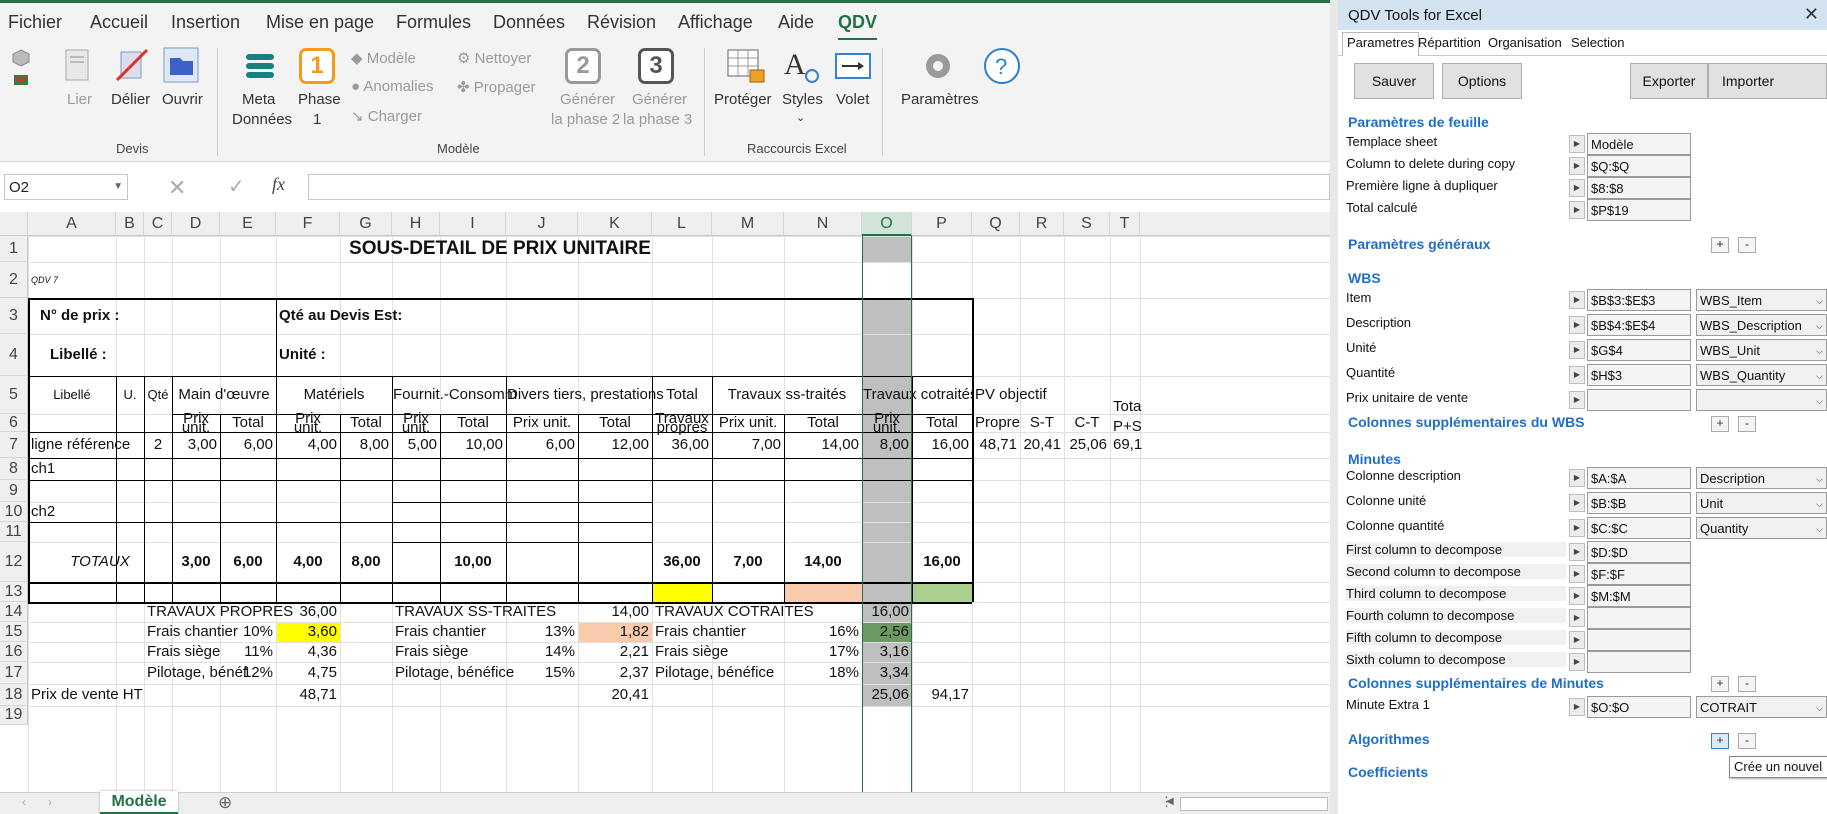 This screenshot has width=1827, height=814. Describe the element at coordinates (1639, 640) in the screenshot. I see `minutes-7-field` at that location.